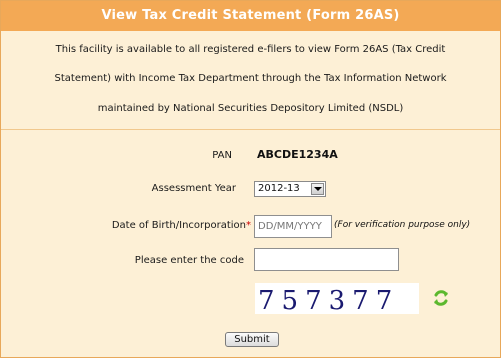 This screenshot has width=501, height=358. What do you see at coordinates (252, 339) in the screenshot?
I see `submit-button: Submit` at bounding box center [252, 339].